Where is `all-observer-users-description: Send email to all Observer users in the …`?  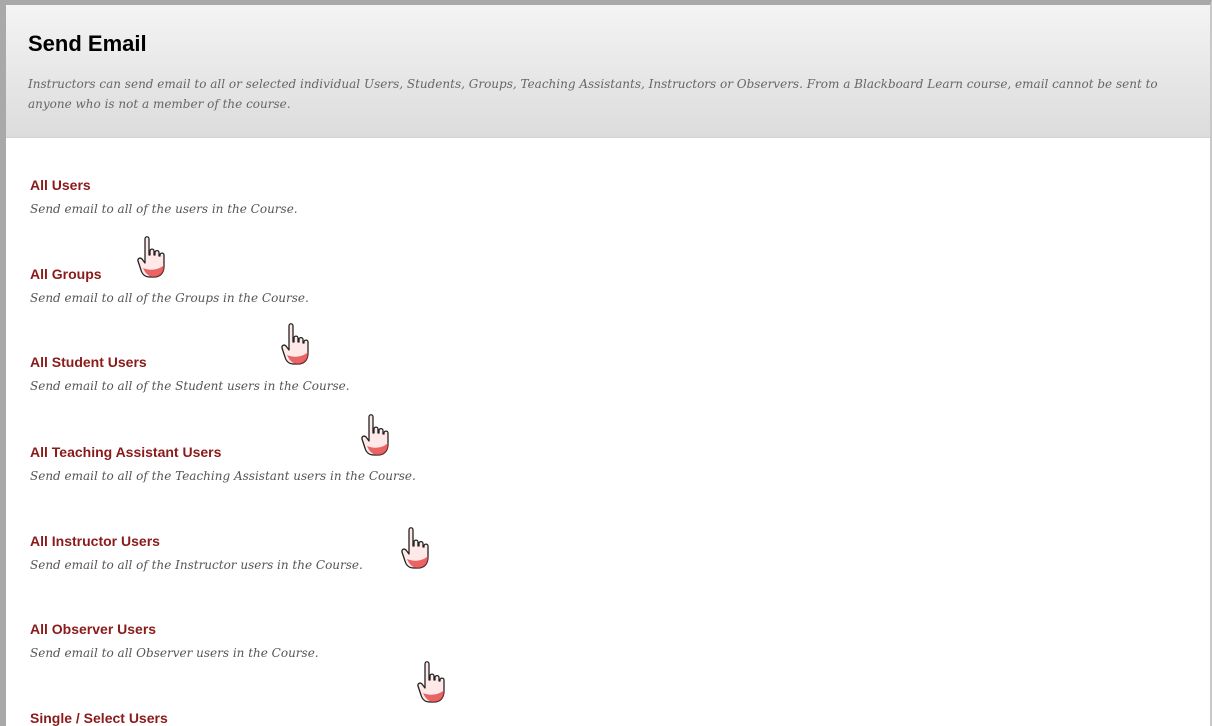 all-observer-users-description: Send email to all Observer users in the … is located at coordinates (174, 653).